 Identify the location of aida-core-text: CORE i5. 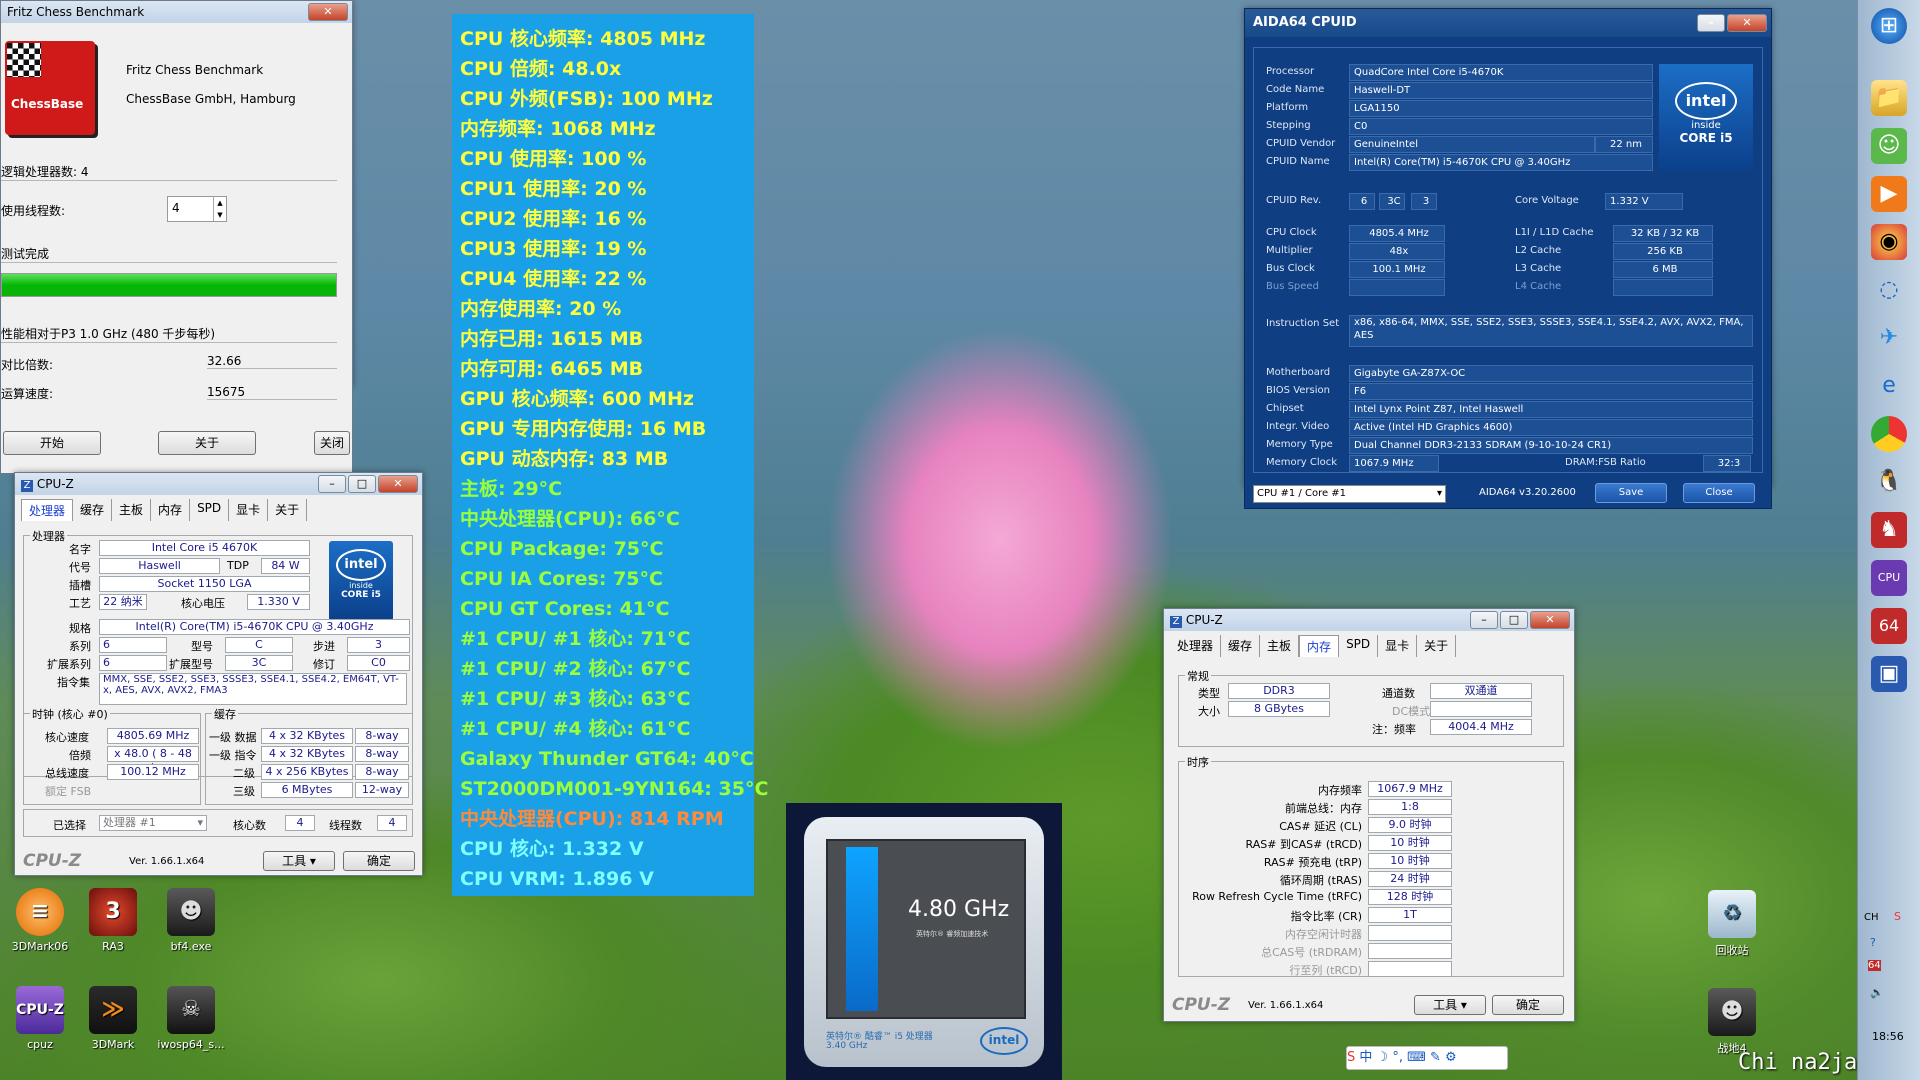
(1706, 138).